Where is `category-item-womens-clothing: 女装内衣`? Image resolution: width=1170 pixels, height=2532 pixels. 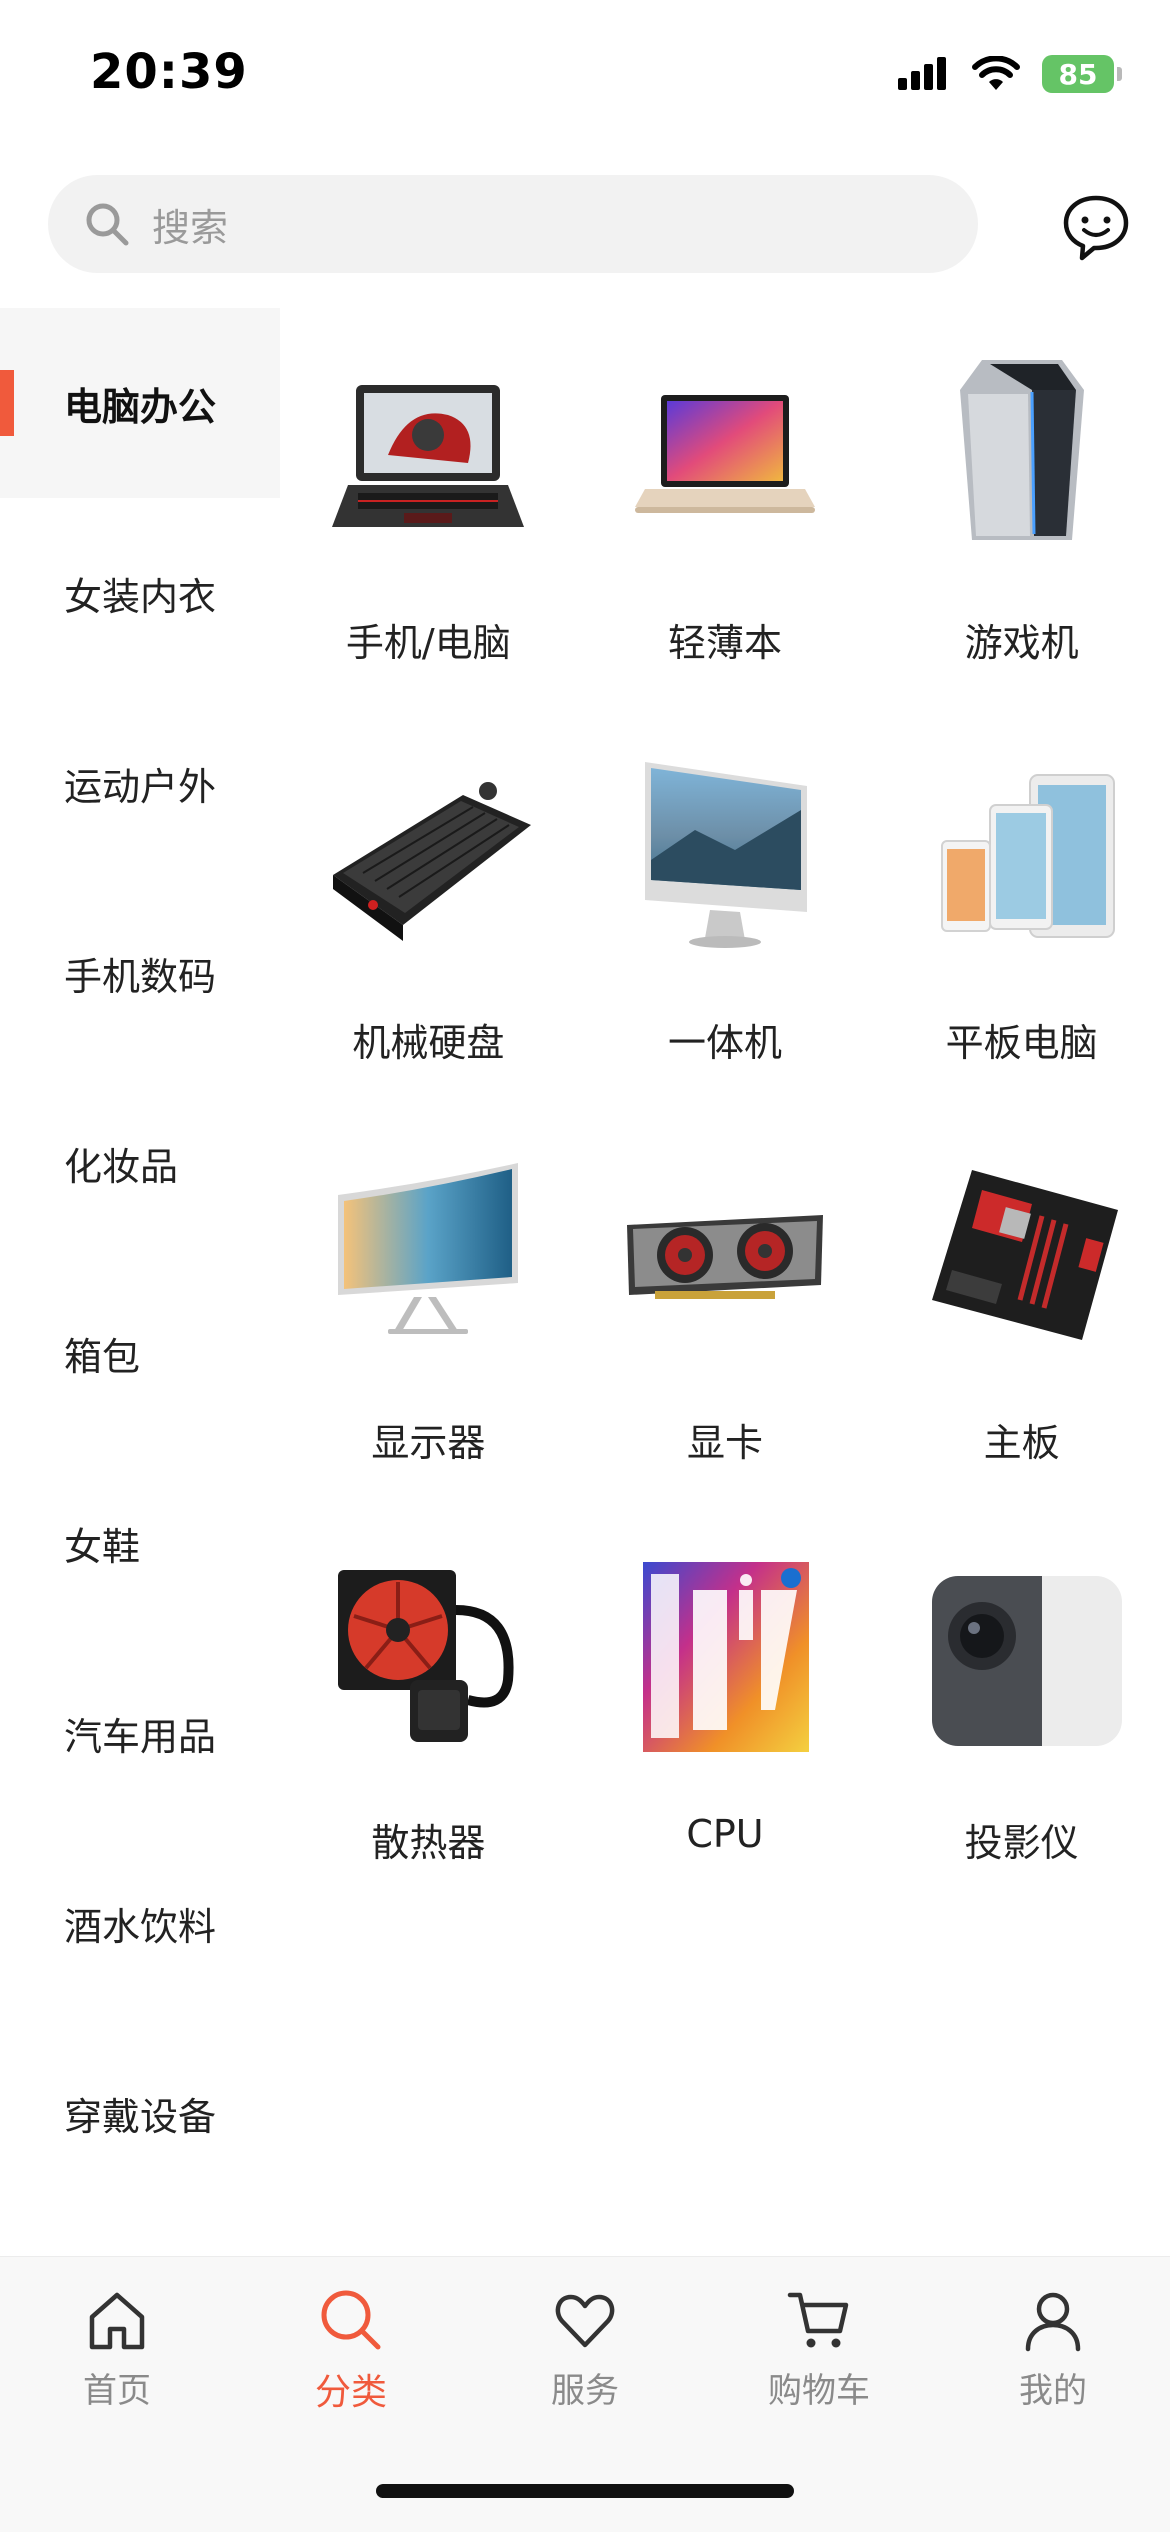 category-item-womens-clothing: 女装内衣 is located at coordinates (140, 593).